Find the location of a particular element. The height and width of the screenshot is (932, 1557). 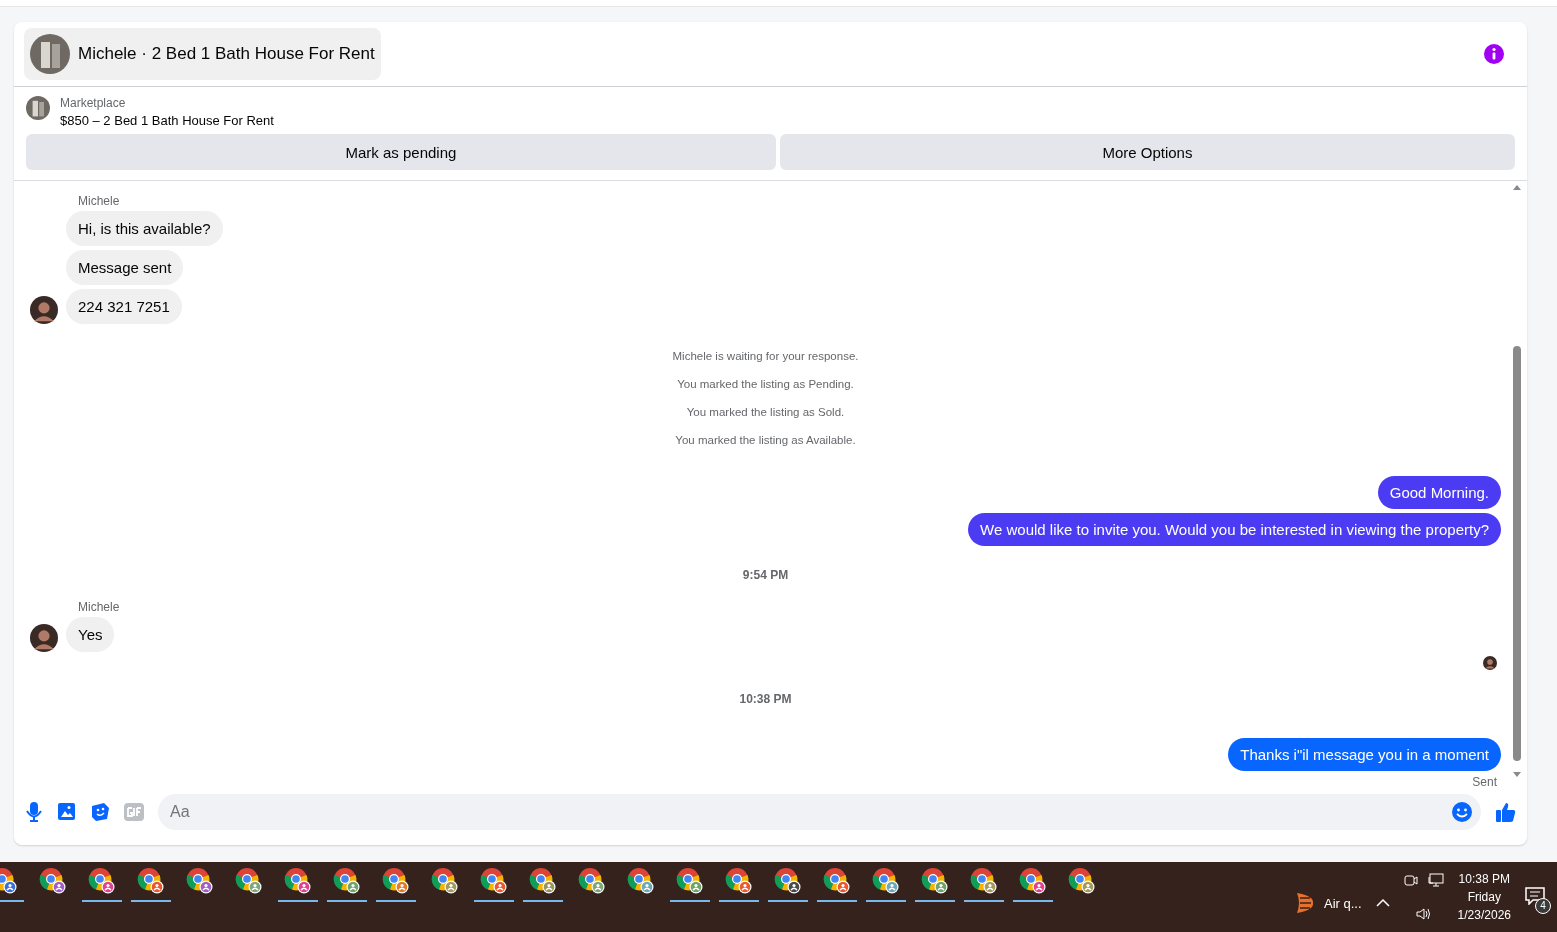

clock: 10:38 PM Friday 1/23/2026 is located at coordinates (1484, 897).